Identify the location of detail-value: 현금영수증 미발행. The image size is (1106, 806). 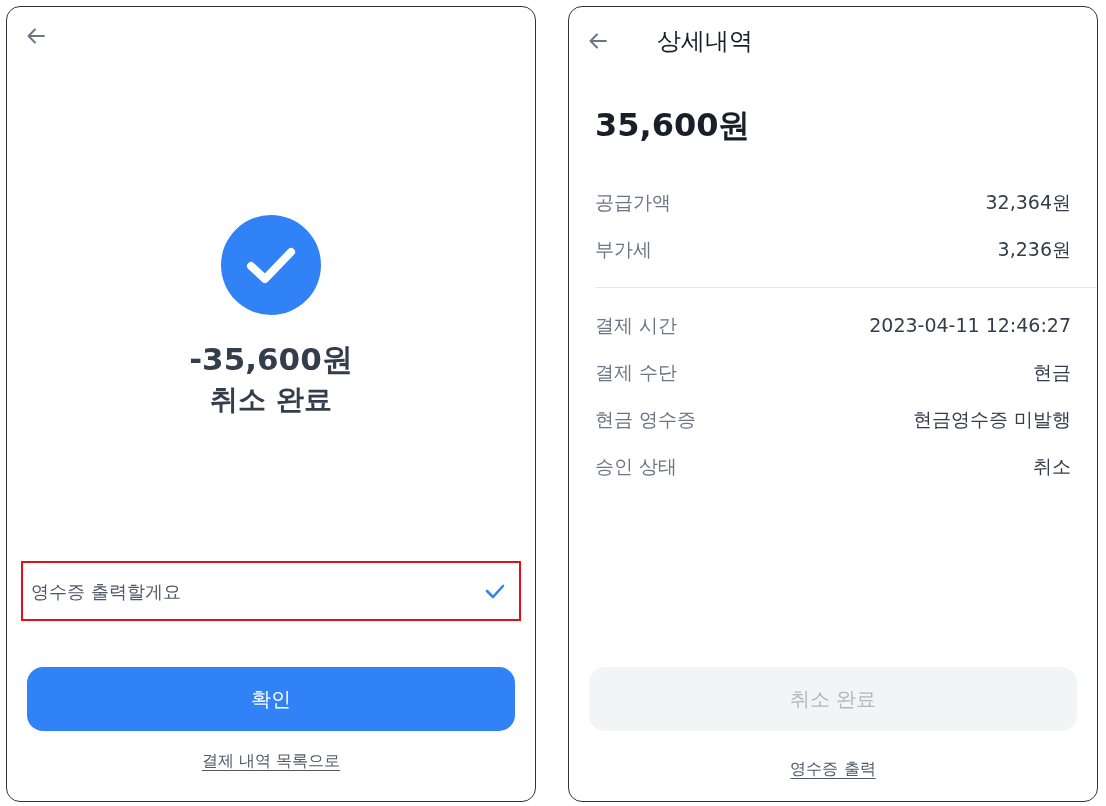
(991, 420).